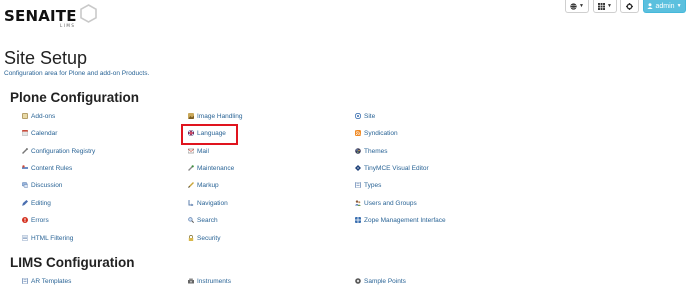 The height and width of the screenshot is (288, 690). What do you see at coordinates (191, 281) in the screenshot?
I see `instruments-icon` at bounding box center [191, 281].